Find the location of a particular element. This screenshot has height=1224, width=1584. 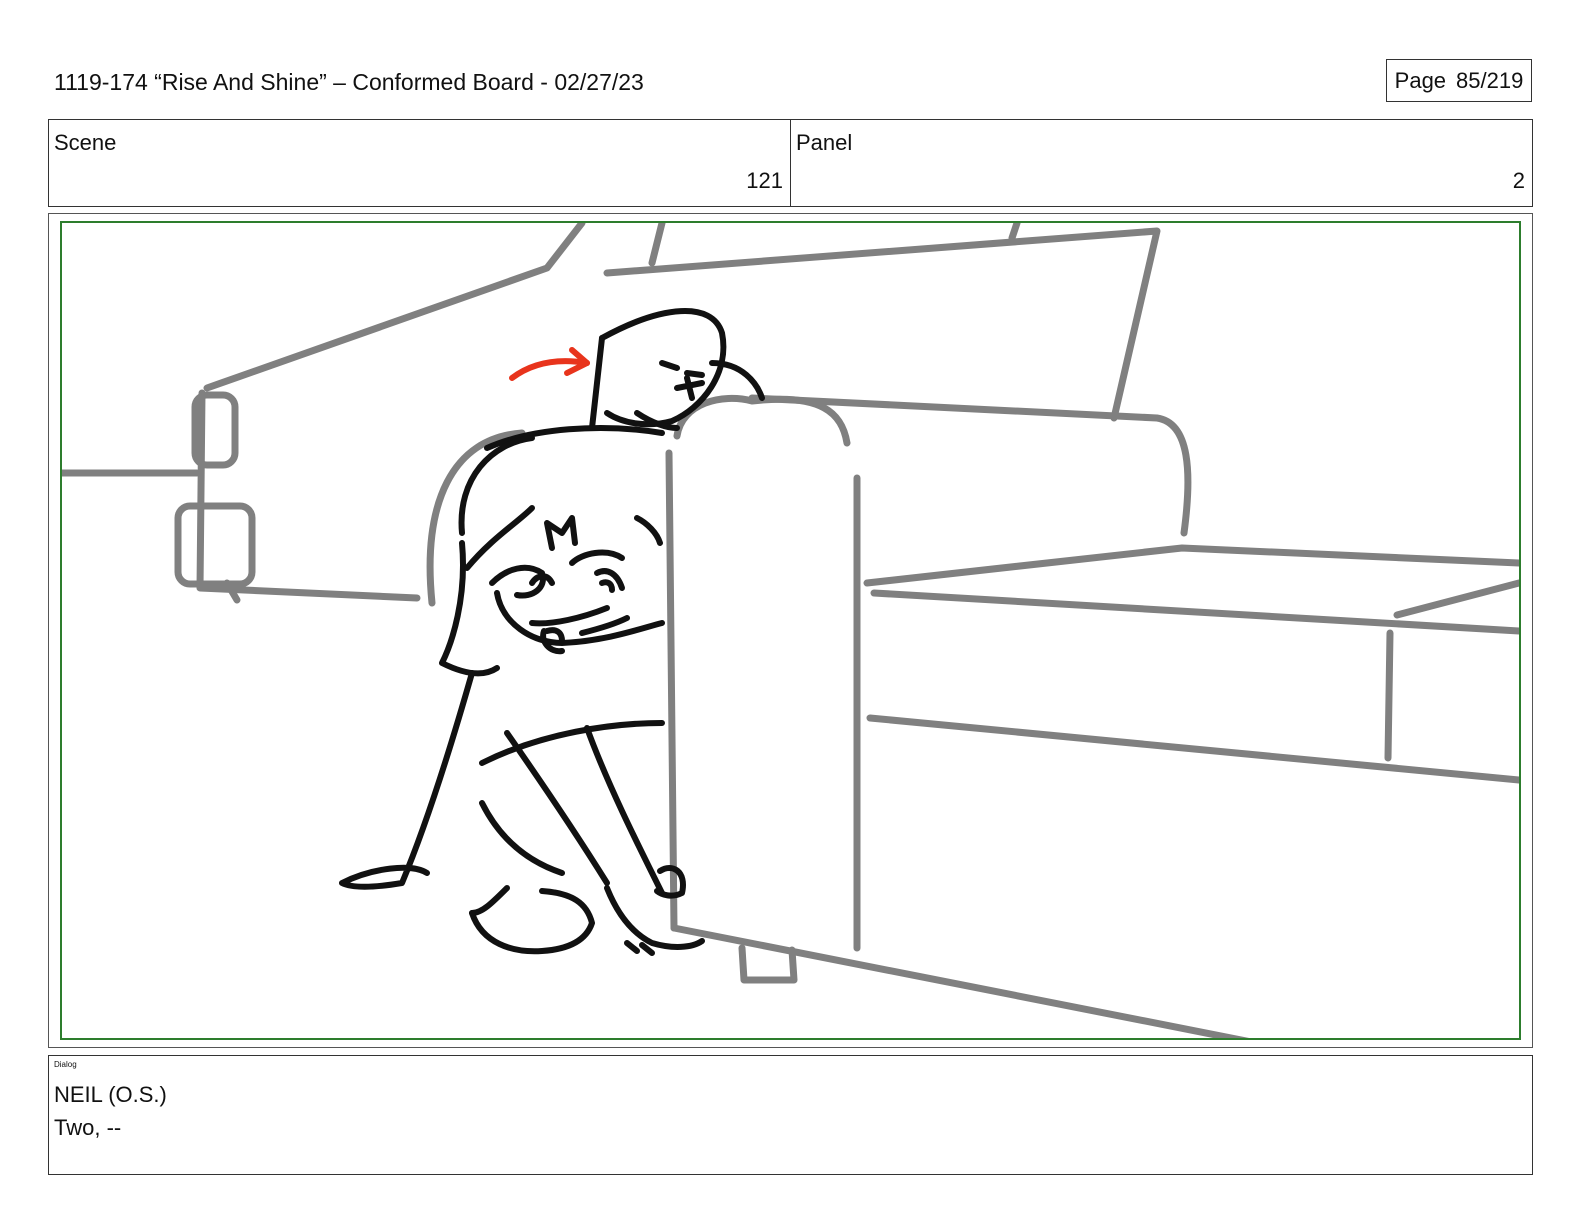

panel-label: Panel is located at coordinates (824, 142).